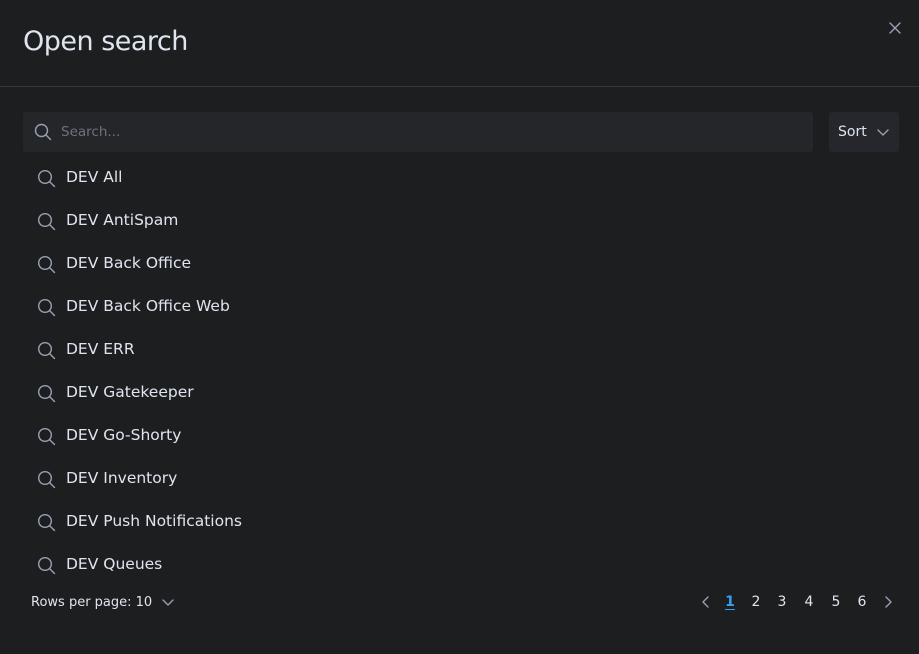 The width and height of the screenshot is (919, 654). What do you see at coordinates (459, 478) in the screenshot?
I see `list-item: DEV Inventory` at bounding box center [459, 478].